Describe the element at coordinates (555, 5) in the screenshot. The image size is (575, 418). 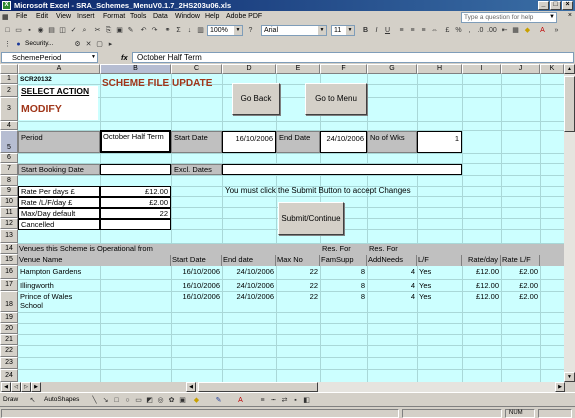
I see `maximize-button: □` at that location.